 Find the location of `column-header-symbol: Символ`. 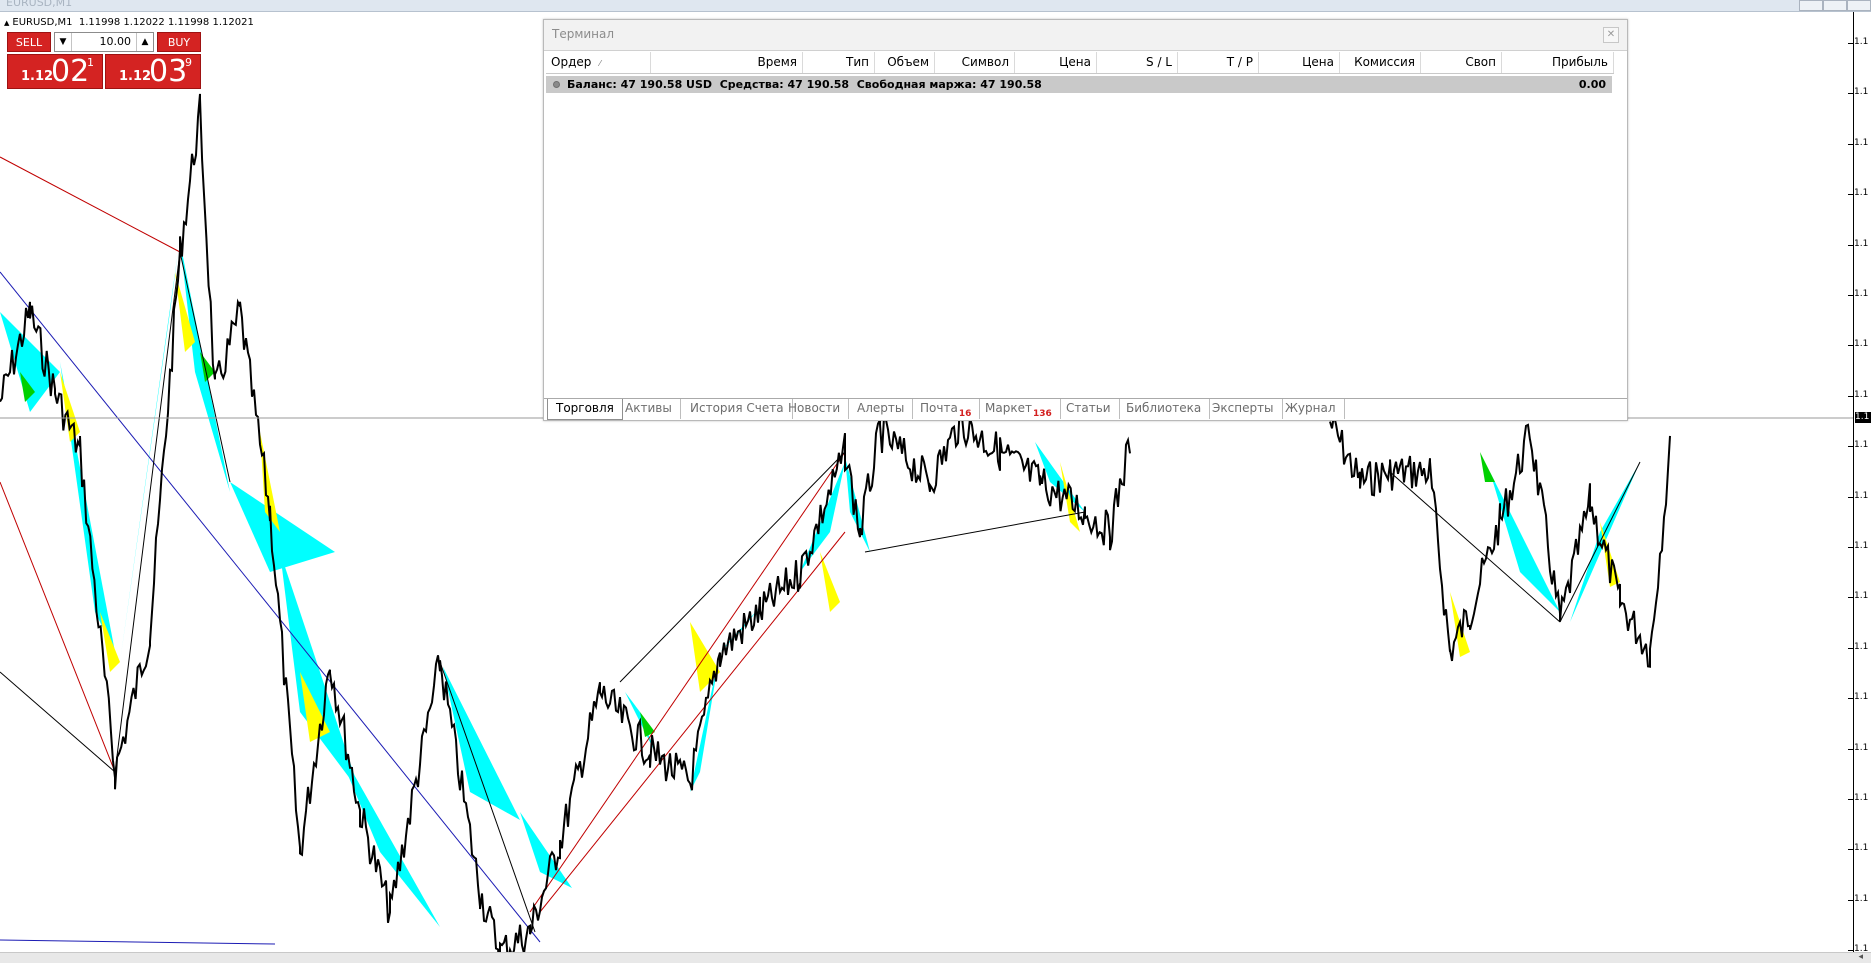

column-header-symbol: Символ is located at coordinates (975, 62).